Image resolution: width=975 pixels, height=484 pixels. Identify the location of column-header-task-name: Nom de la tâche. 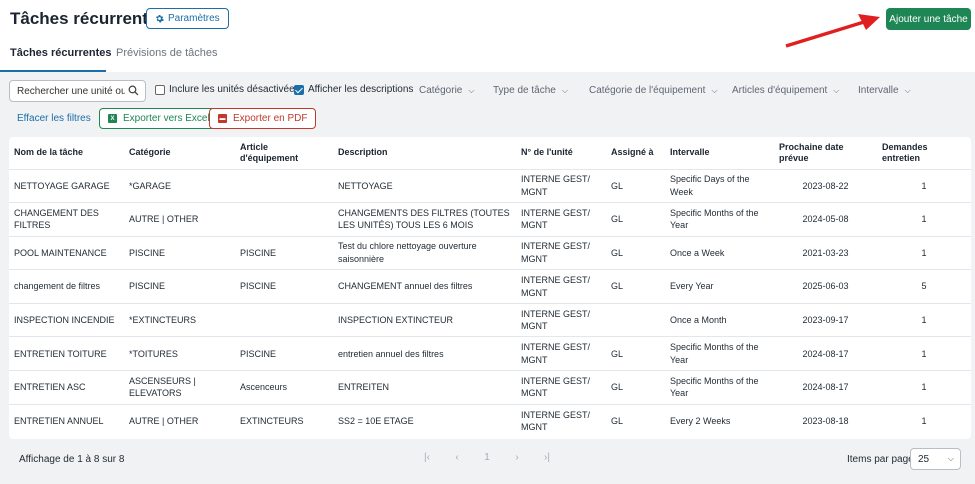
(66, 153).